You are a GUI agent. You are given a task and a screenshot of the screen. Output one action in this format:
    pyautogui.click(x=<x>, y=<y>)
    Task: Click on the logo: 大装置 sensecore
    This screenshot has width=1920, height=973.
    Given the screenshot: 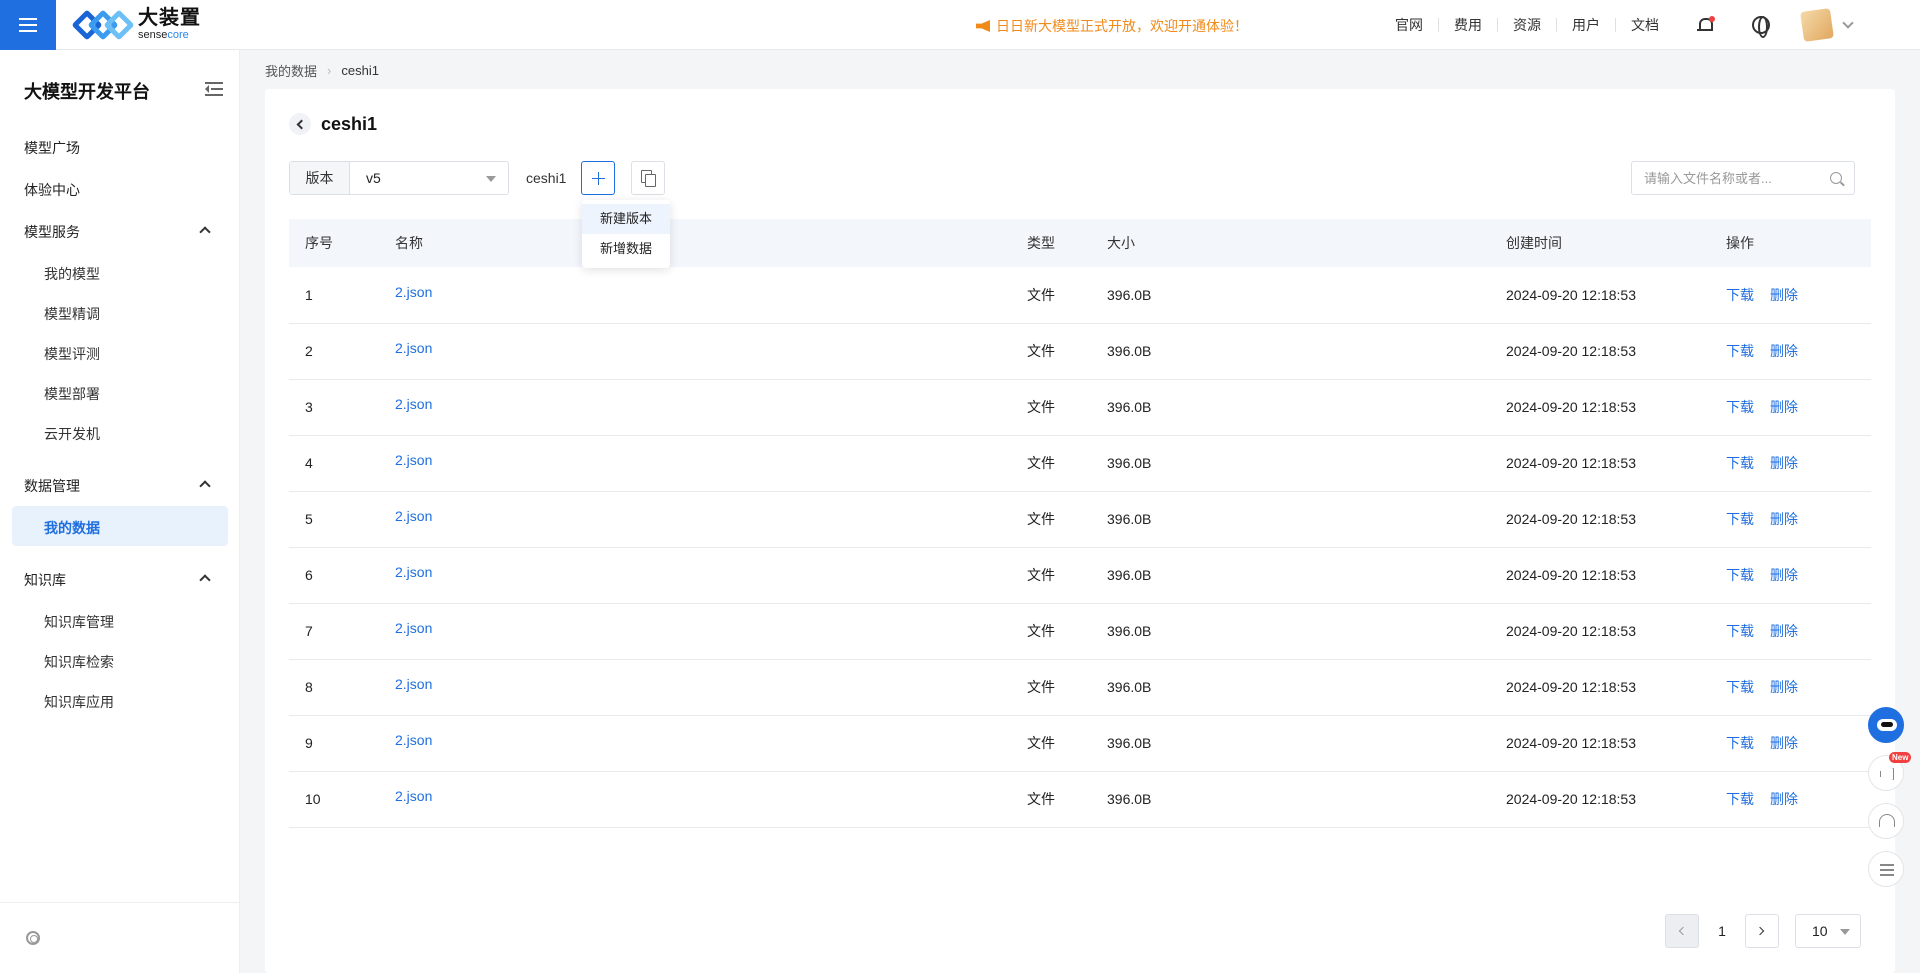 What is the action you would take?
    pyautogui.click(x=136, y=24)
    